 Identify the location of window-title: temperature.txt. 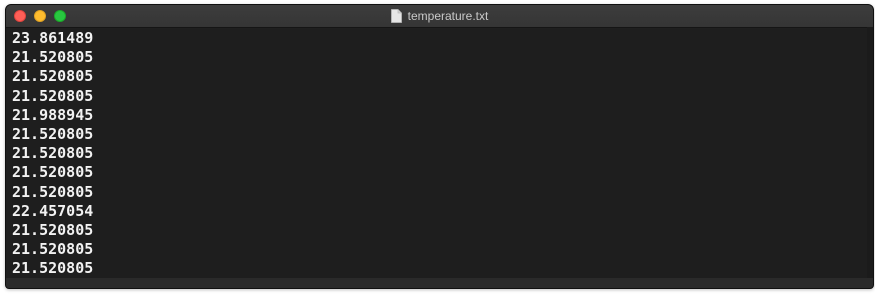
(448, 16).